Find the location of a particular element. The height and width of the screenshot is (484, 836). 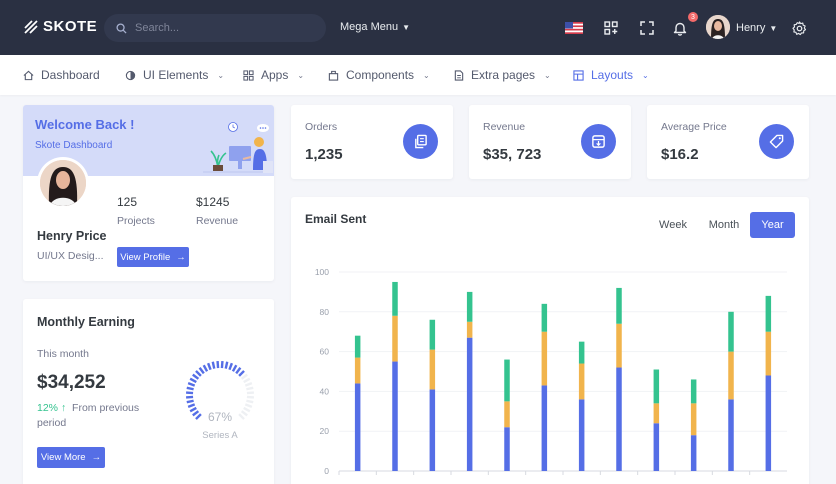

mega-menu-button: Mega Menu ▼ is located at coordinates (375, 27).